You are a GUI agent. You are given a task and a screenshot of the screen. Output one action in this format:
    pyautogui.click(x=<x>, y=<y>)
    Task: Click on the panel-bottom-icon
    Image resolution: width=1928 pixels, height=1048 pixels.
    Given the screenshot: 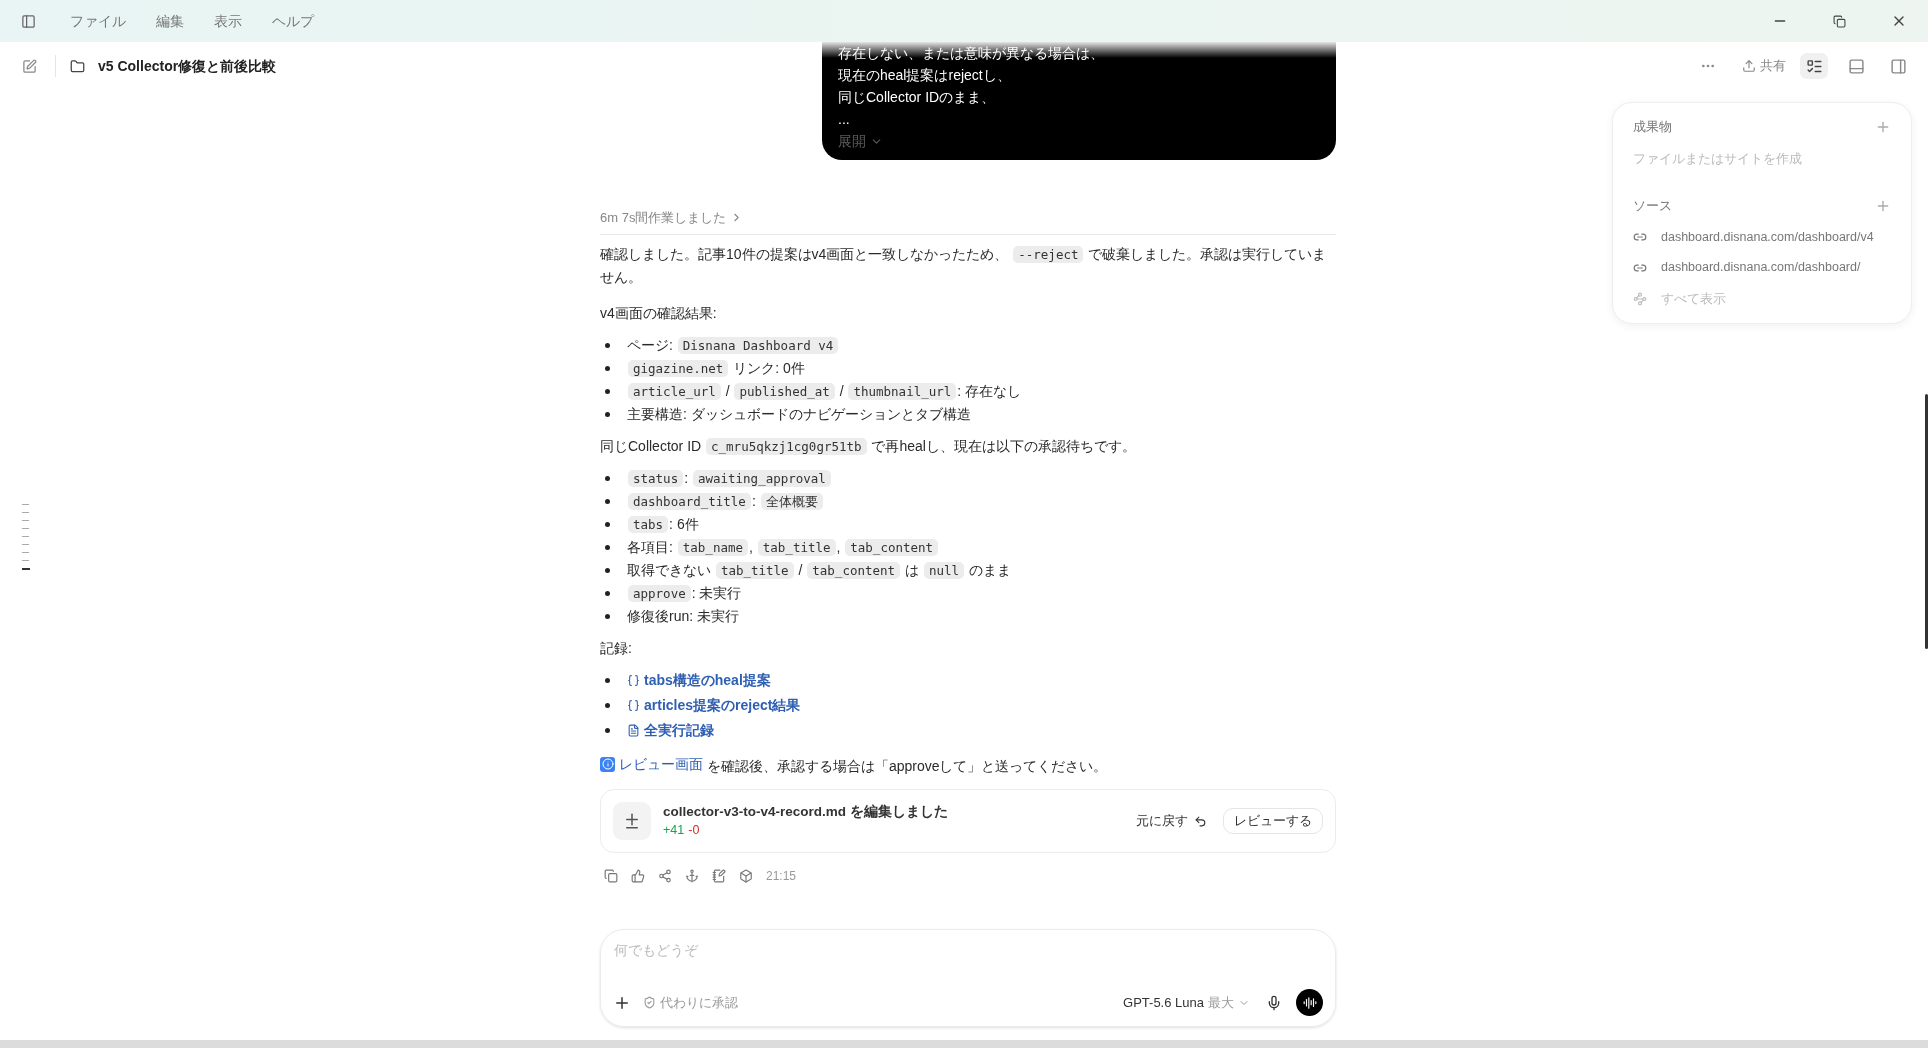 What is the action you would take?
    pyautogui.click(x=1856, y=66)
    